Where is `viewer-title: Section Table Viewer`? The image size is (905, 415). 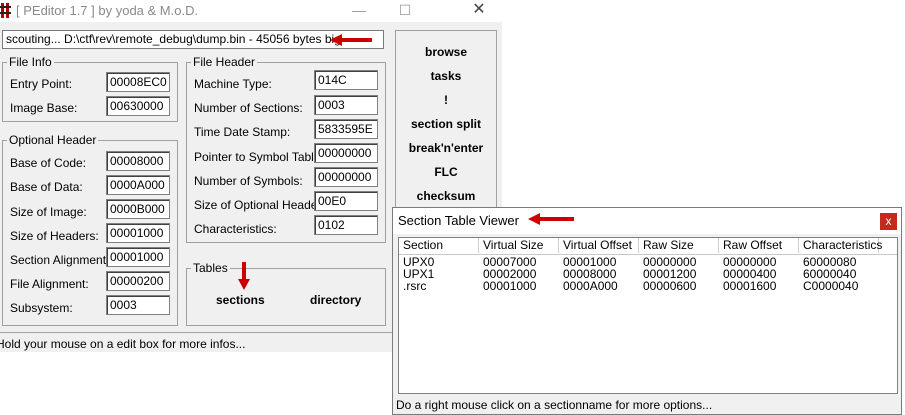 viewer-title: Section Table Viewer is located at coordinates (458, 220).